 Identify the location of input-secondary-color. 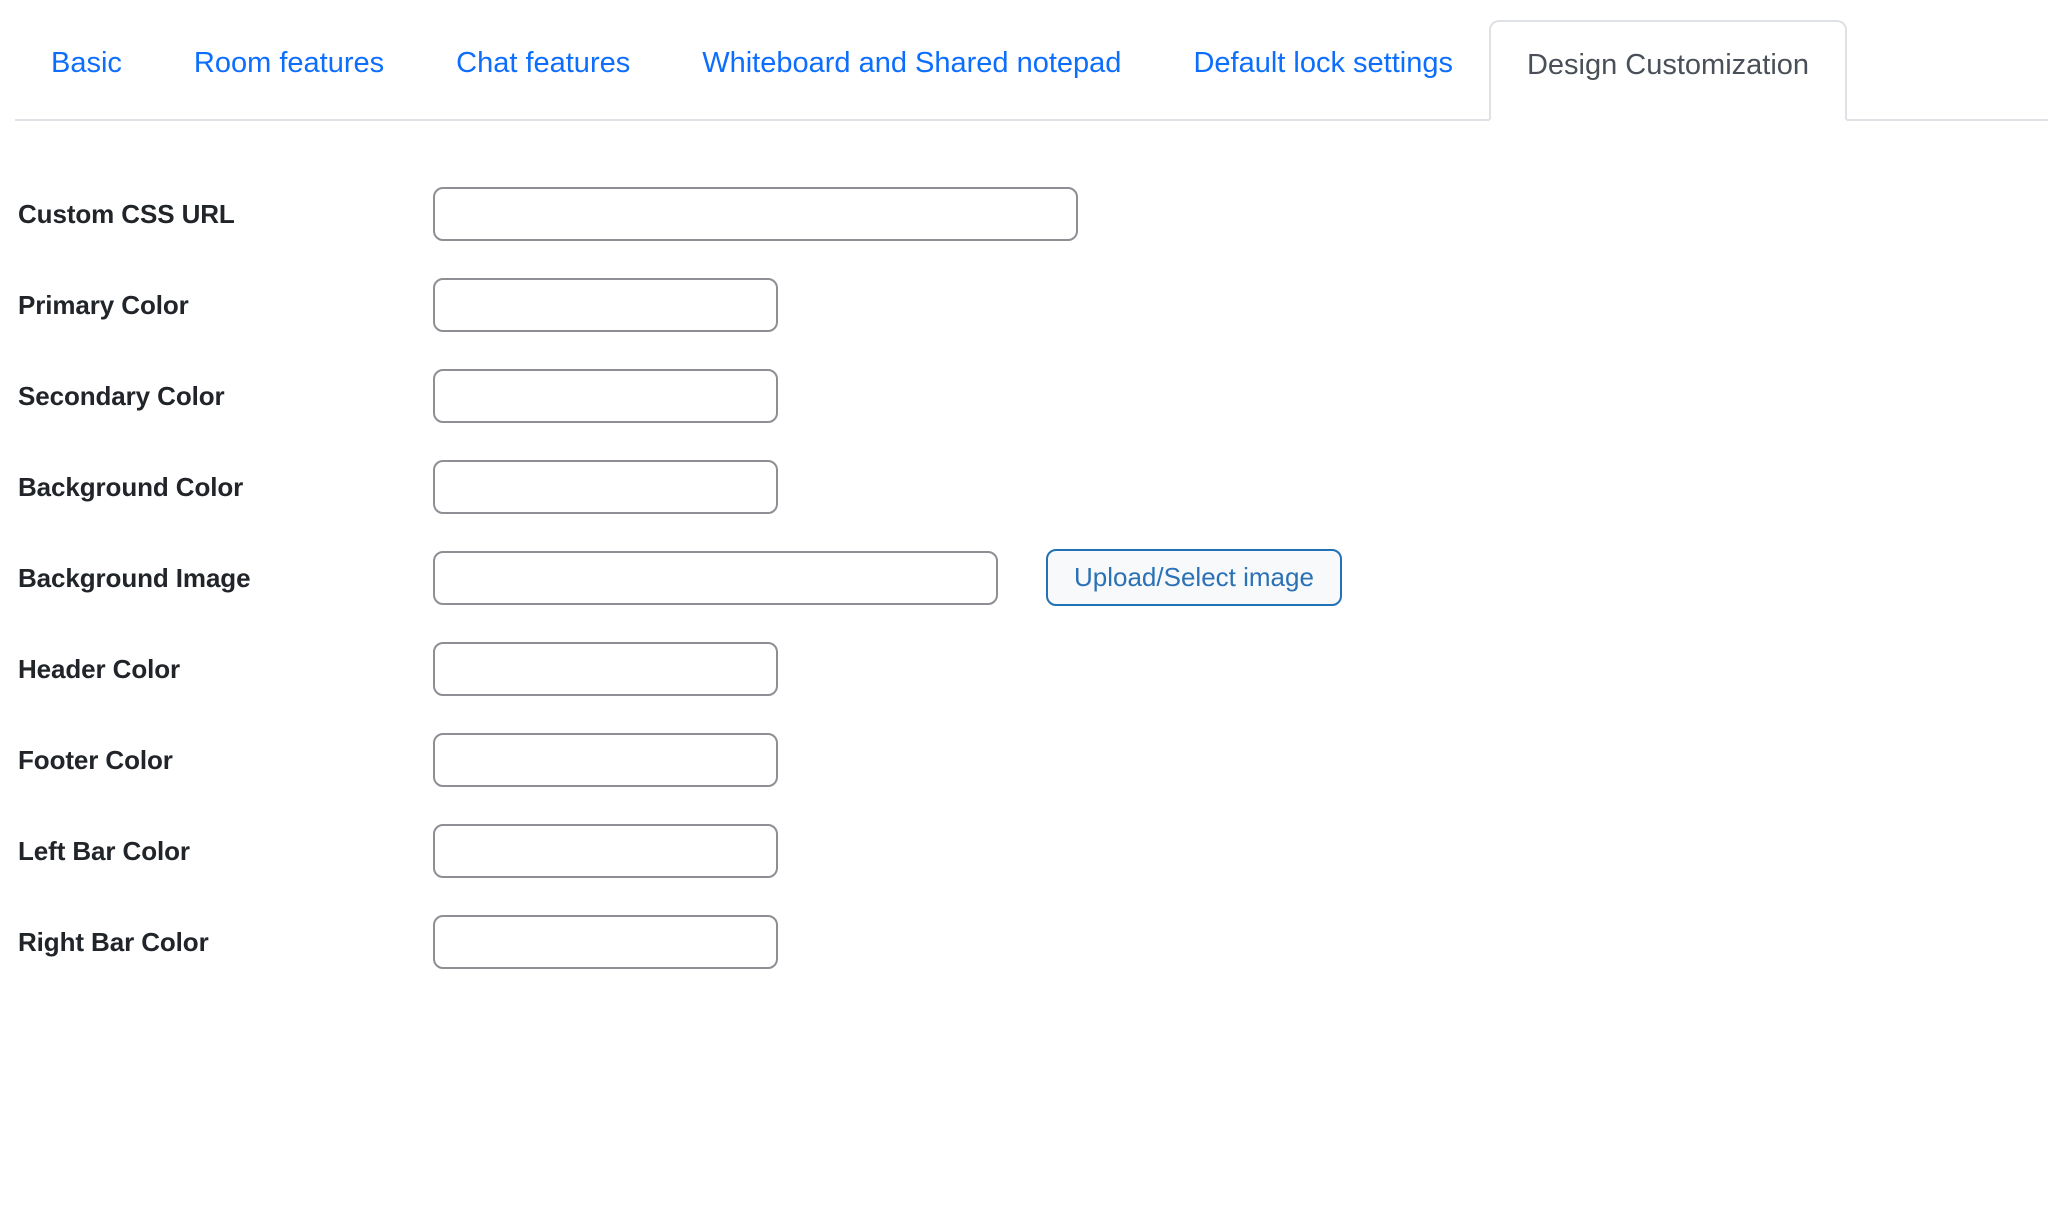
(605, 395).